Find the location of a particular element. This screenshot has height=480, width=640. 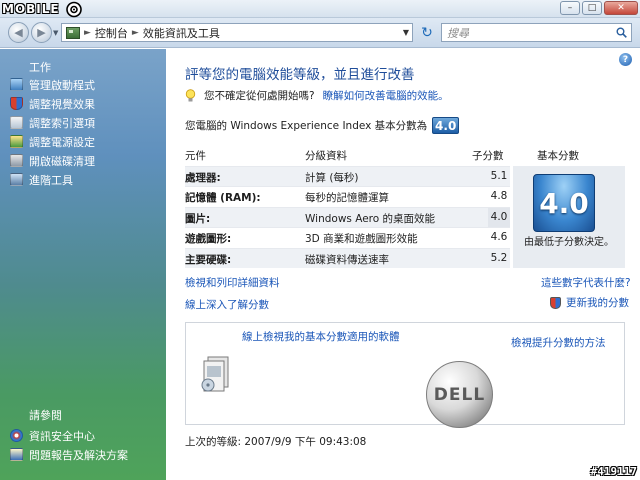

base-score-badge-small: 4.0 is located at coordinates (446, 125).